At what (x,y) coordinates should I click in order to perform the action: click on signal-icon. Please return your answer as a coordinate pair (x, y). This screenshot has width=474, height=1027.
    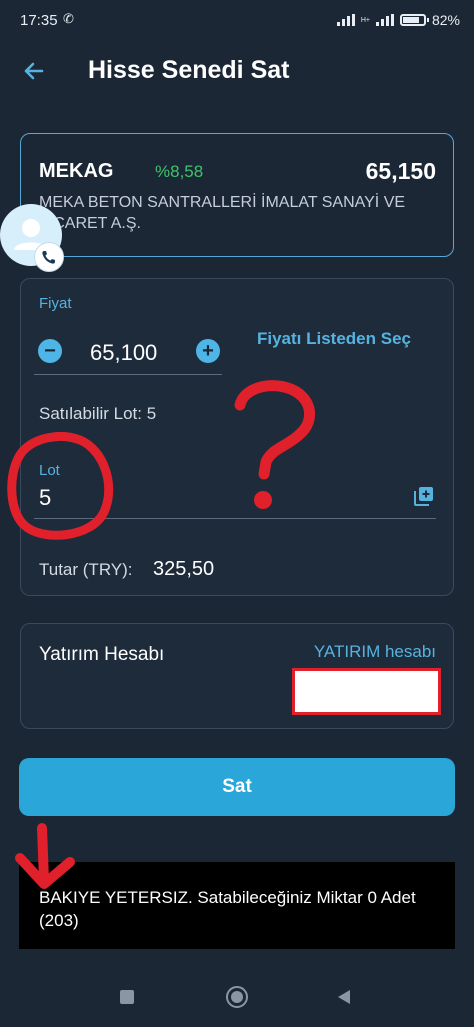
    Looking at the image, I should click on (345, 20).